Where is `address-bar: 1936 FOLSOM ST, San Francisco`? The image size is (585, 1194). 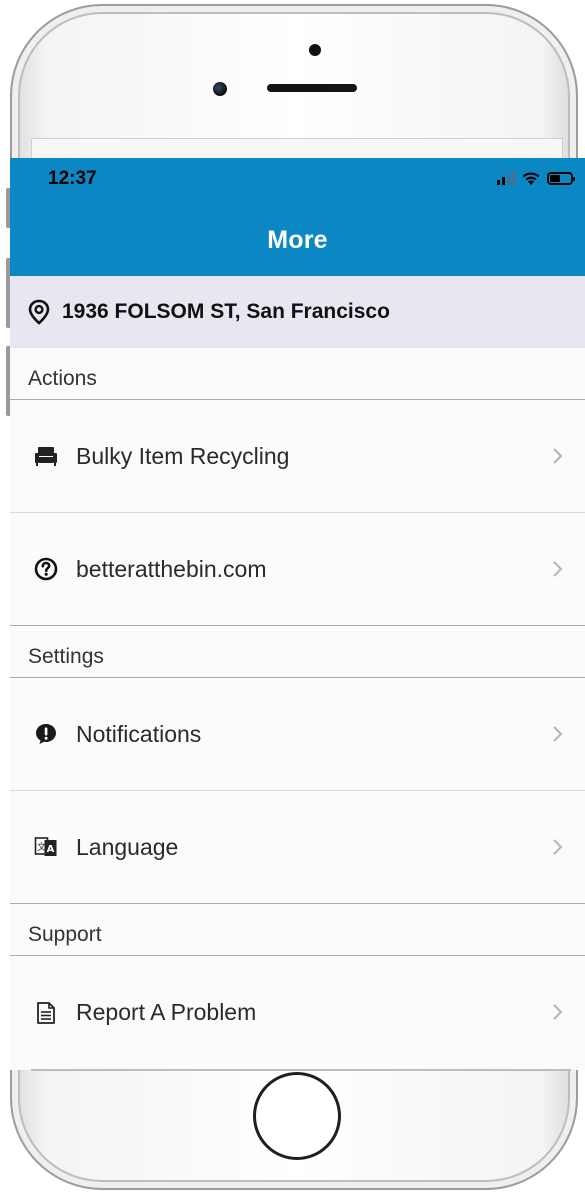 address-bar: 1936 FOLSOM ST, San Francisco is located at coordinates (297, 312).